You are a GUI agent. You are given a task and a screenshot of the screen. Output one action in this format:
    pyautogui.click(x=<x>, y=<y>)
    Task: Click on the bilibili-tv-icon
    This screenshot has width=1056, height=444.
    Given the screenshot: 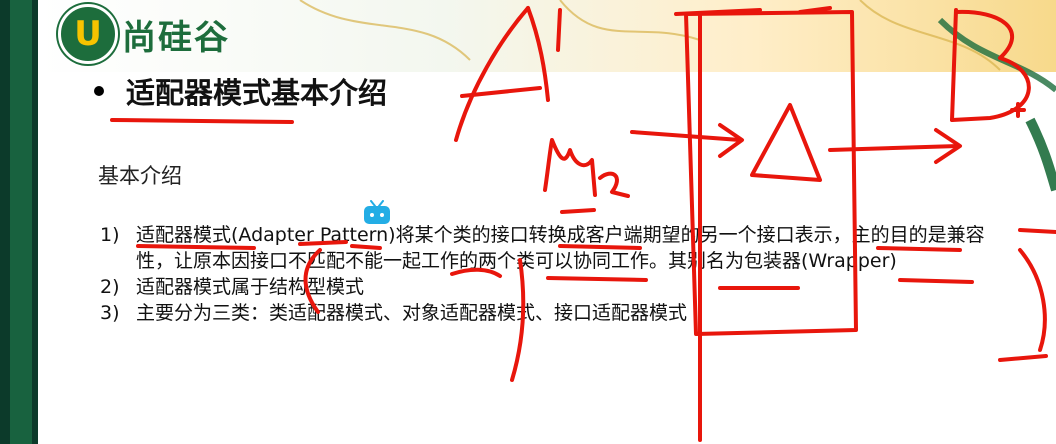 What is the action you would take?
    pyautogui.click(x=377, y=212)
    